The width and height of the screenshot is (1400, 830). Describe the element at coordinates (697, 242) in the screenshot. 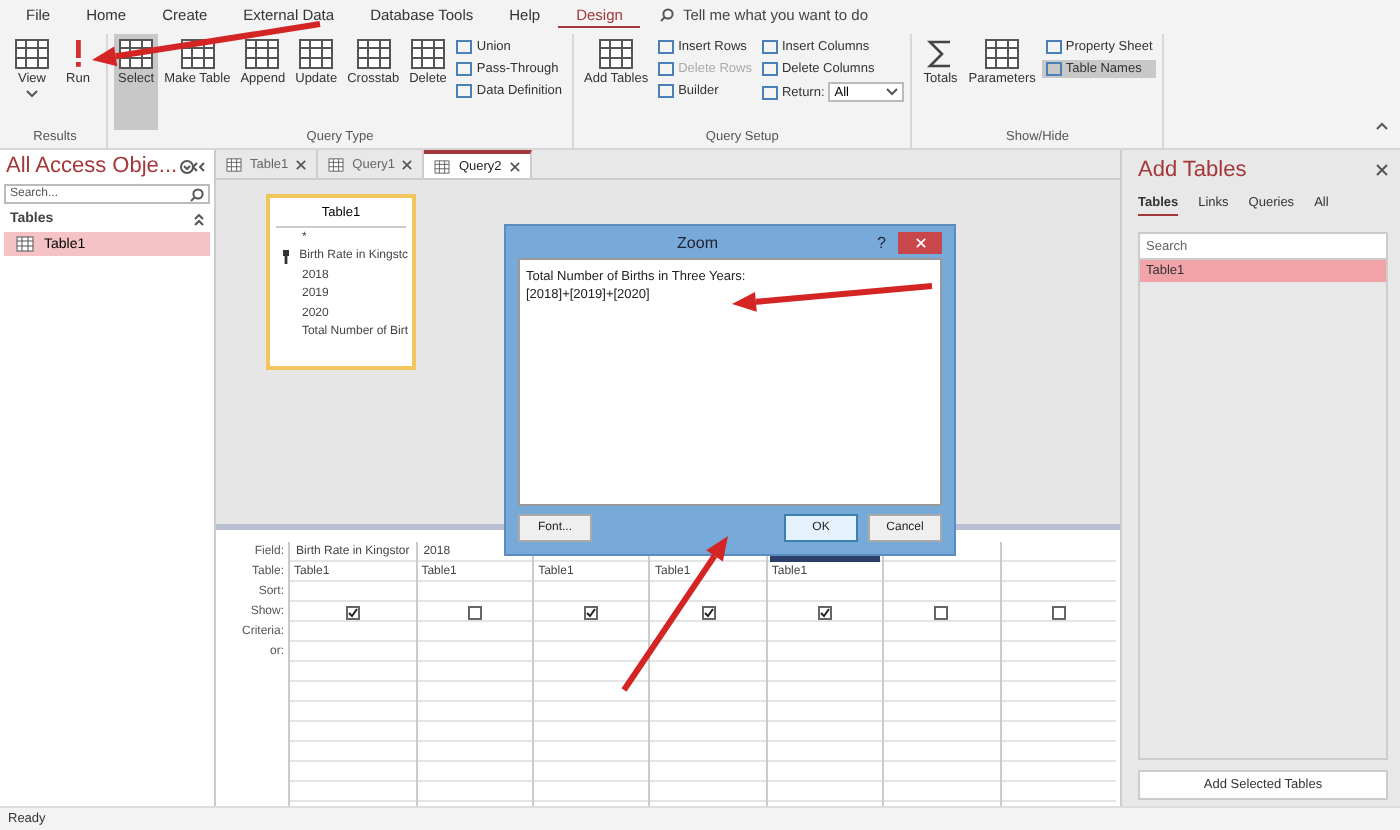

I see `dialog-title: Zoom` at that location.